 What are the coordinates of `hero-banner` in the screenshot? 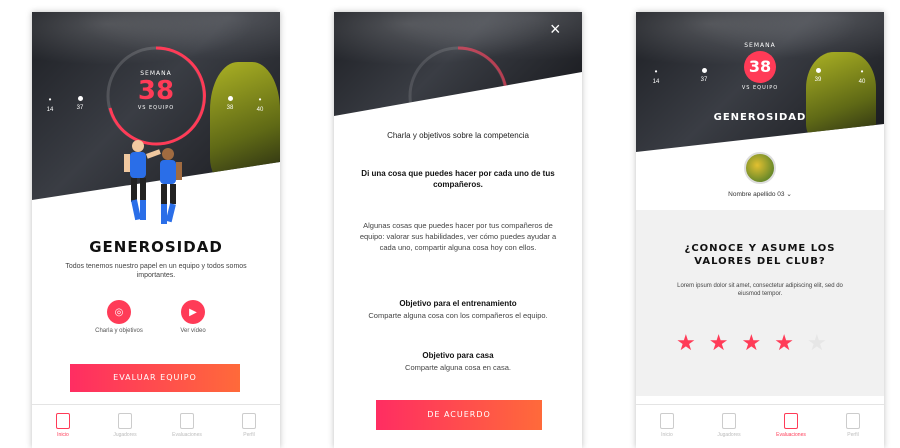 It's located at (458, 64).